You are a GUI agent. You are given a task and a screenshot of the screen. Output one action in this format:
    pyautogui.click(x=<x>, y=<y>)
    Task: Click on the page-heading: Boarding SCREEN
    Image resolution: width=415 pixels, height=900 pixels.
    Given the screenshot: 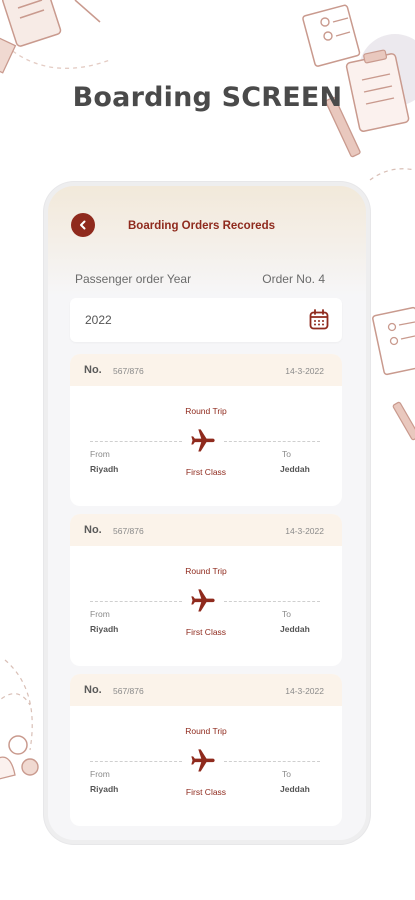 What is the action you would take?
    pyautogui.click(x=207, y=97)
    